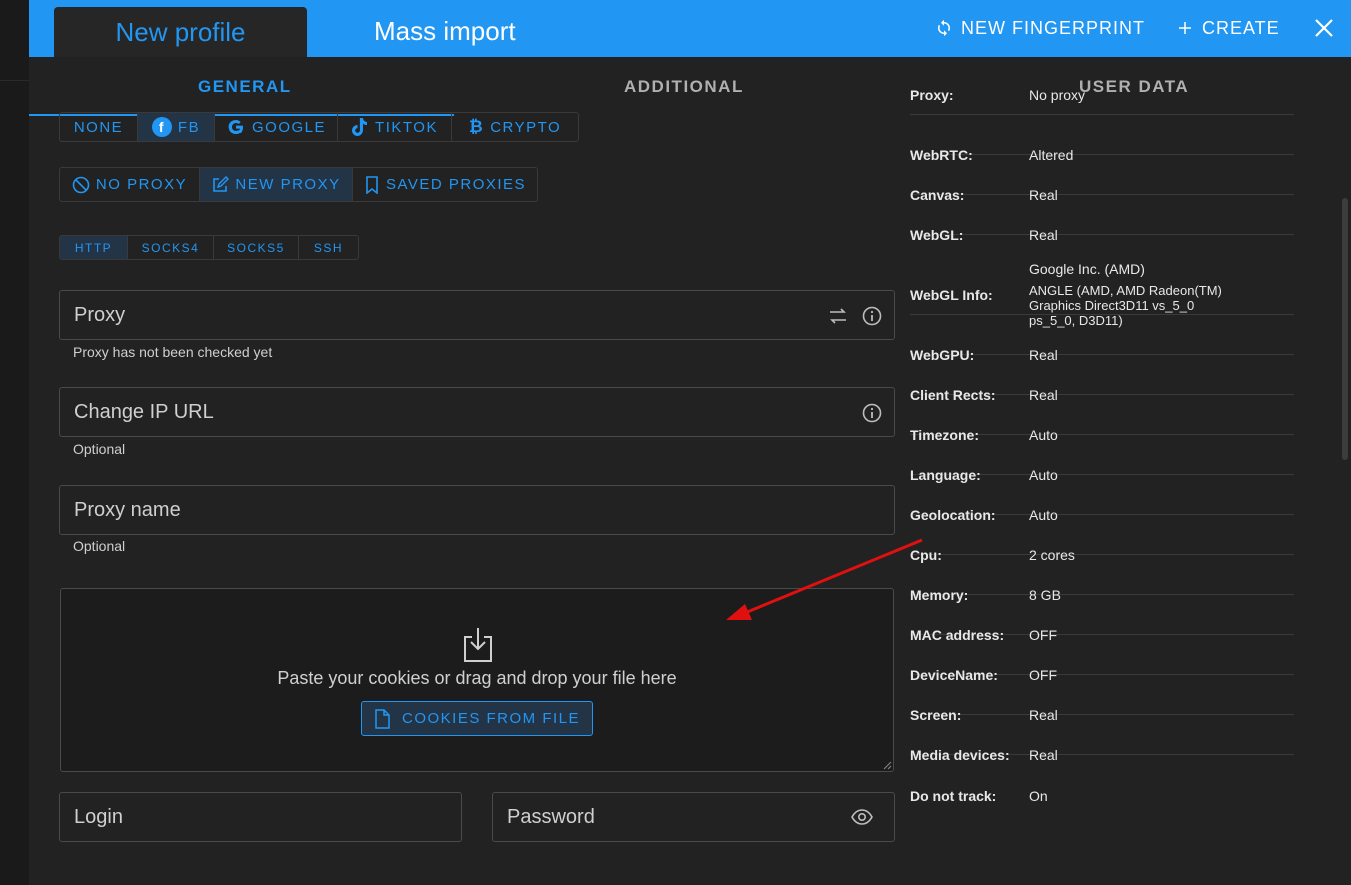 The image size is (1351, 885). I want to click on file-icon, so click(382, 718).